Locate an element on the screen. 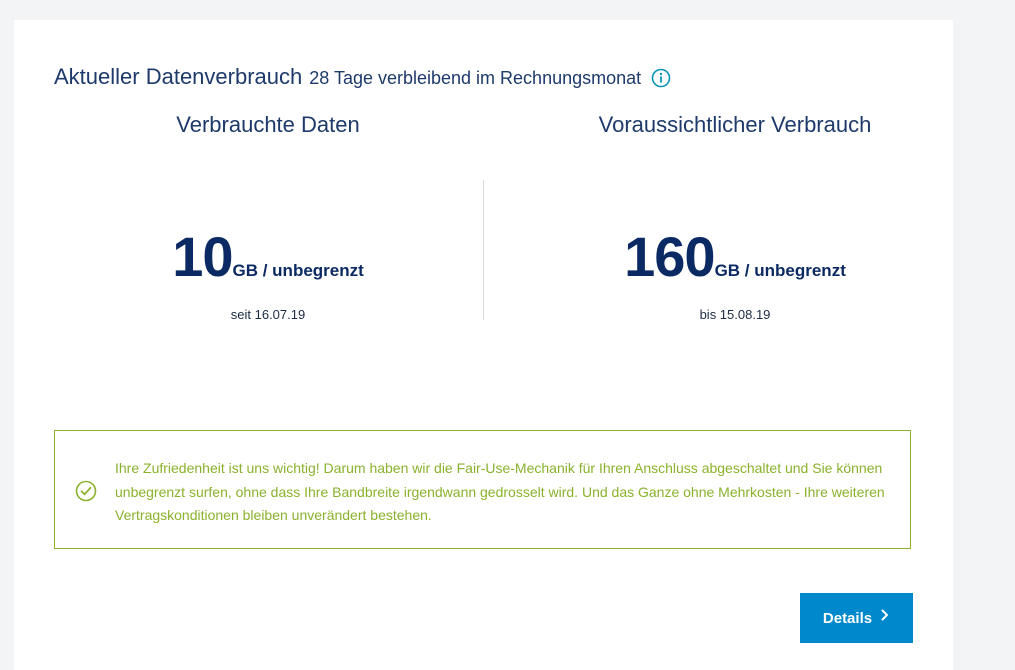 This screenshot has height=670, width=1015. billing-period-remaining: 28 Tage verbleibend im Rechnungsmonat is located at coordinates (475, 78).